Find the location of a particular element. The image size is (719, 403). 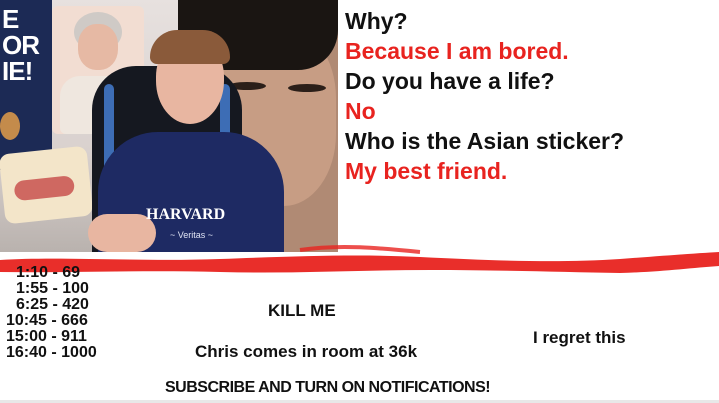

timestamp-row: 1:10 - 69 is located at coordinates (48, 272).